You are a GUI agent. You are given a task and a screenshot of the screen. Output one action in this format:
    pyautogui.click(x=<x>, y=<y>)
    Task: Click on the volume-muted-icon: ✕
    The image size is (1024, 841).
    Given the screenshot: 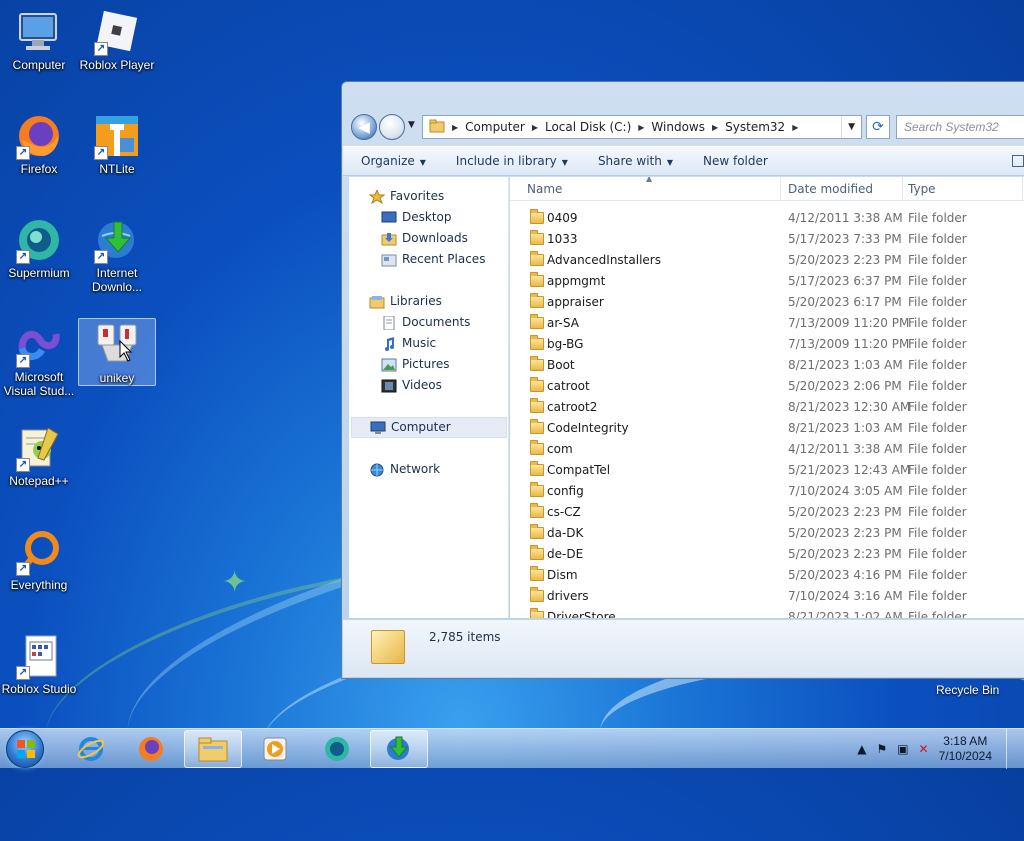 What is the action you would take?
    pyautogui.click(x=924, y=749)
    